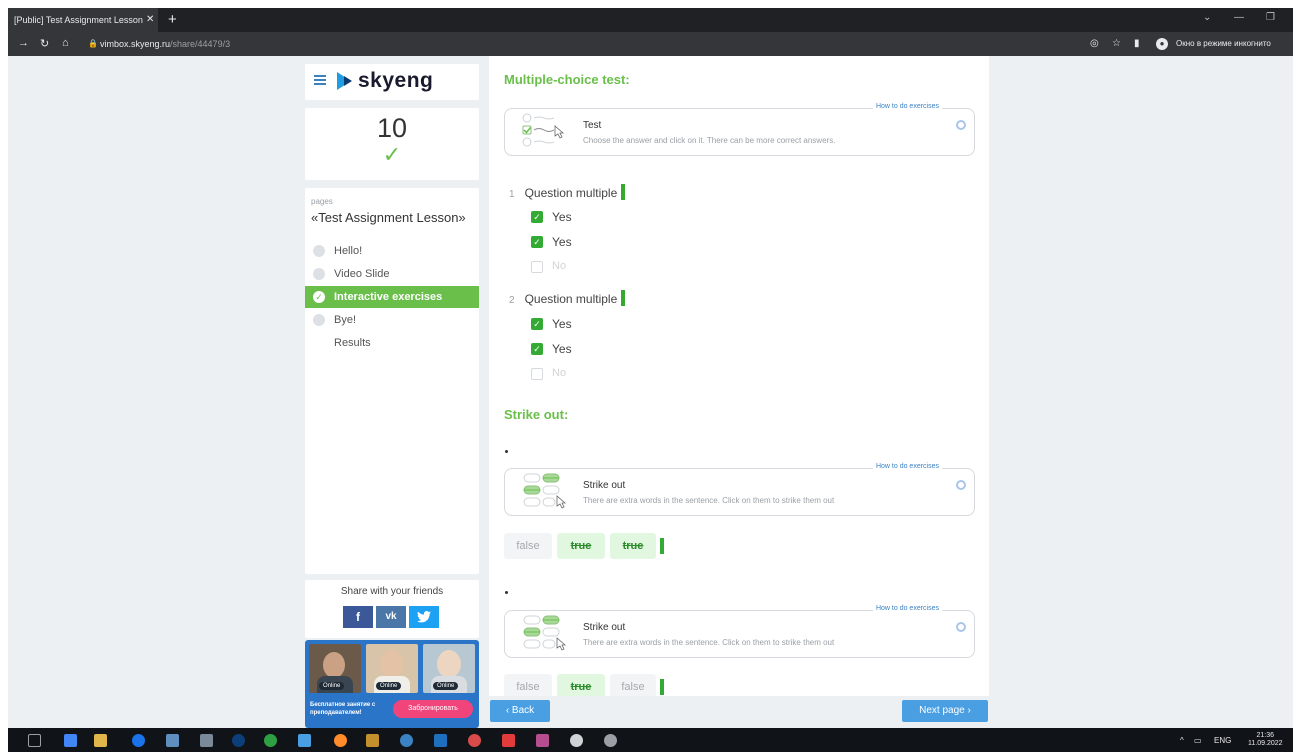 Image resolution: width=1293 pixels, height=752 pixels. I want to click on forward-icon: →, so click(23, 43).